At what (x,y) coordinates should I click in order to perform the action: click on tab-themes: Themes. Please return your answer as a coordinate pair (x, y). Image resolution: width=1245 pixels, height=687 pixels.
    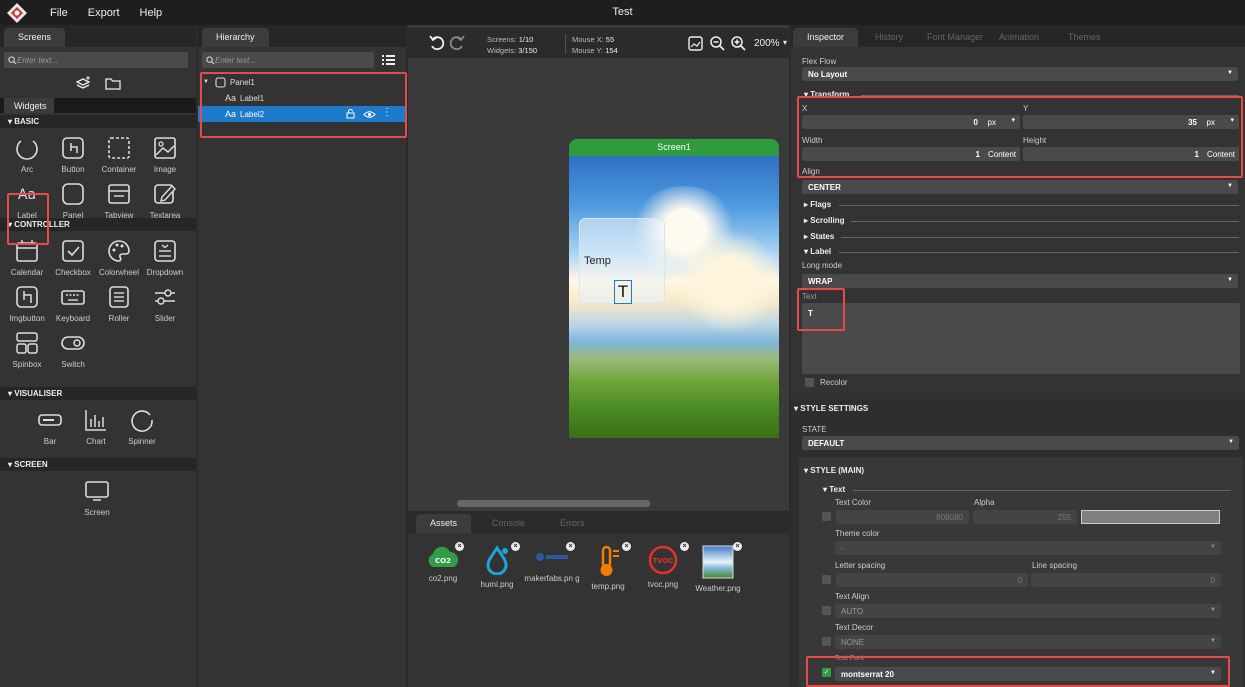
    Looking at the image, I should click on (1084, 37).